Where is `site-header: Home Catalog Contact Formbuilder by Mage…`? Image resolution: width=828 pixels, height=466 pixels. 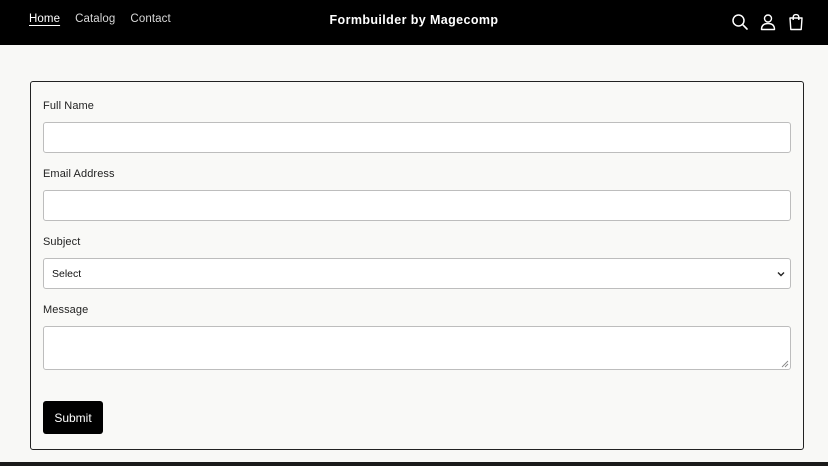
site-header: Home Catalog Contact Formbuilder by Mage… is located at coordinates (414, 22).